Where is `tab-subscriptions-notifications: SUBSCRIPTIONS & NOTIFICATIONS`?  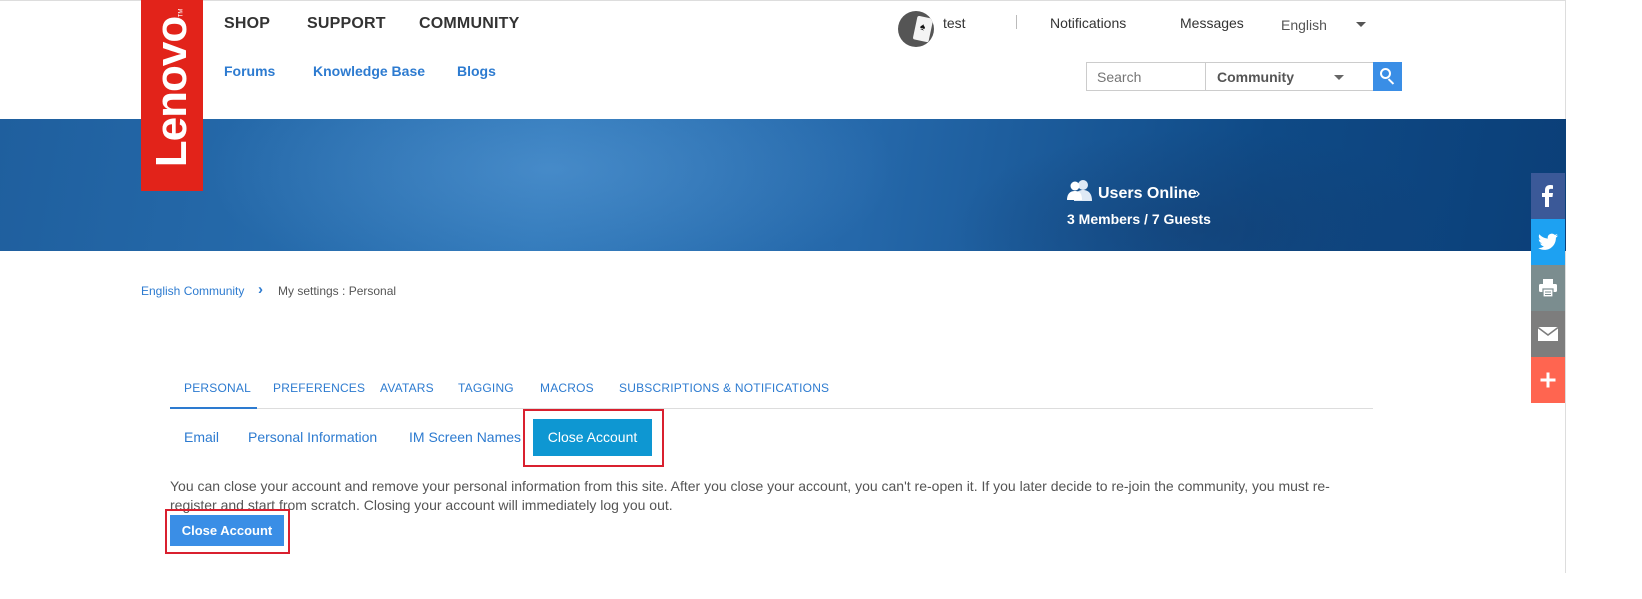
tab-subscriptions-notifications: SUBSCRIPTIONS & NOTIFICATIONS is located at coordinates (724, 388).